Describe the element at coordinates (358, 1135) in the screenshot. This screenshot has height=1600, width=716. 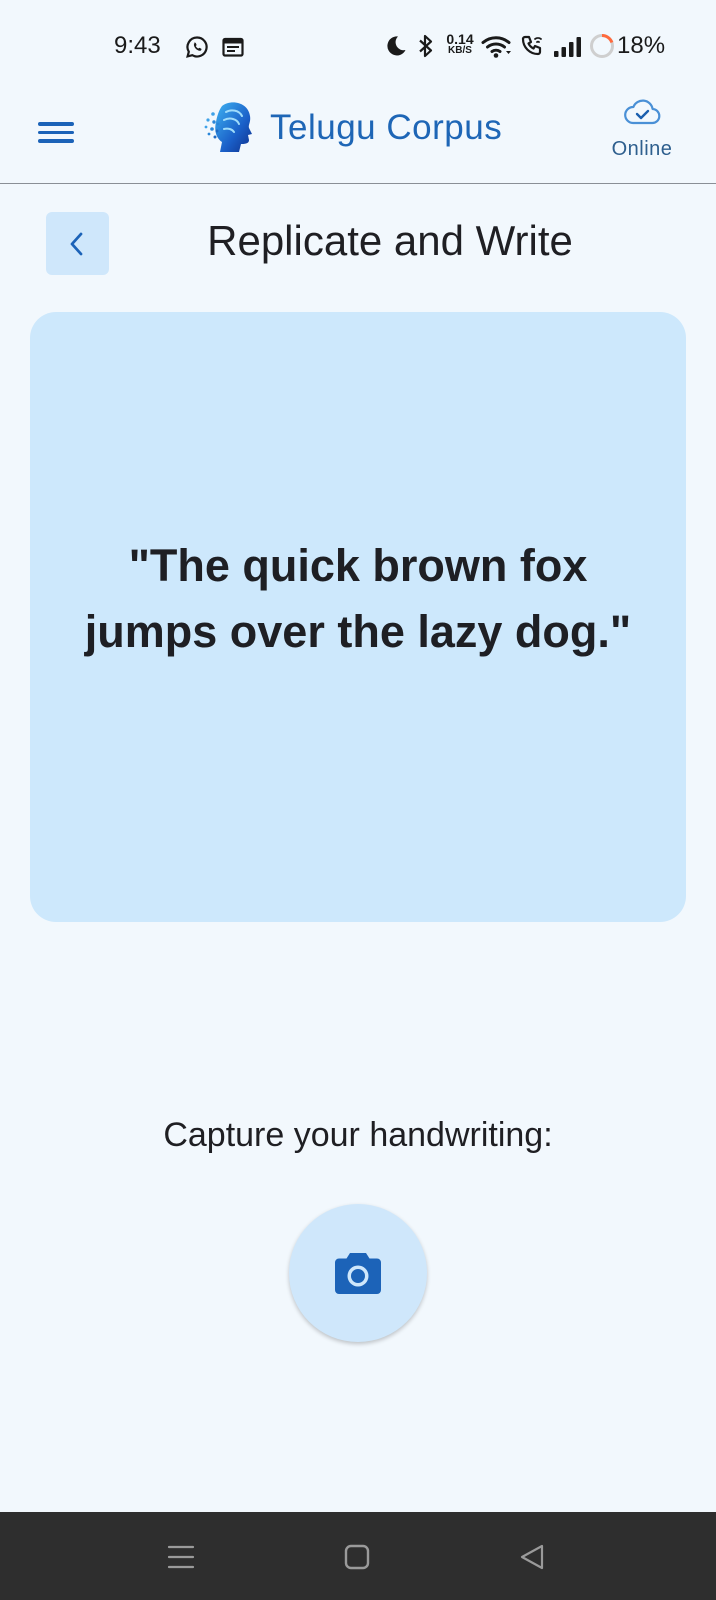
I see `capture-label: Capture your handwriting:` at that location.